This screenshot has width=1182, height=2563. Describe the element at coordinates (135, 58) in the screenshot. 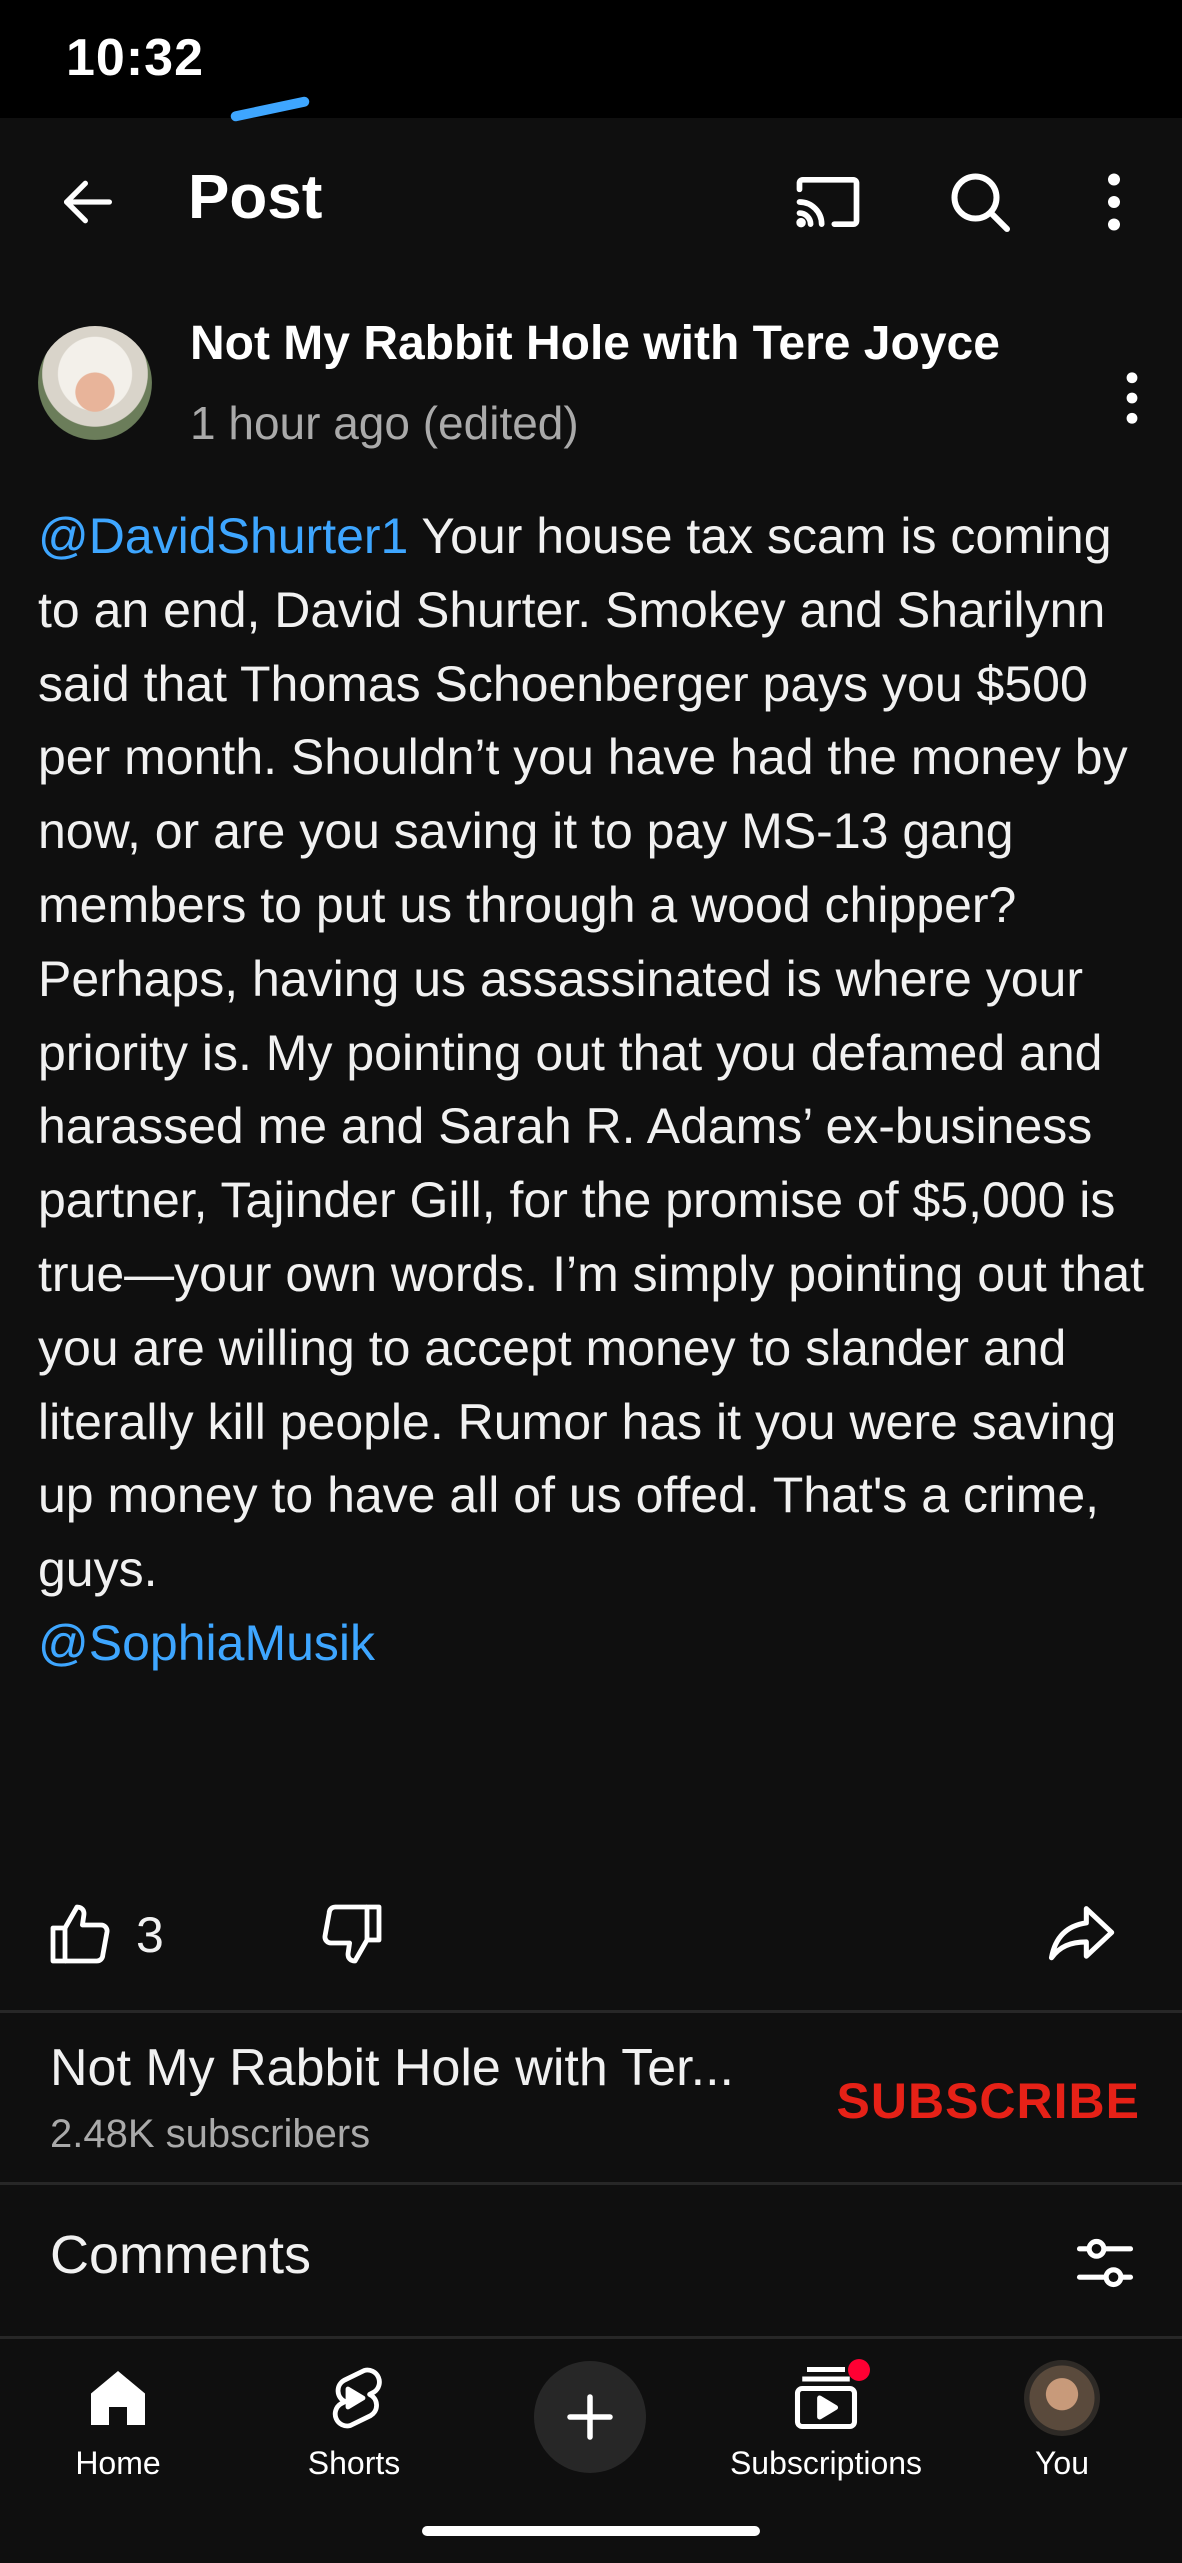

I see `status-time: 10:32` at that location.